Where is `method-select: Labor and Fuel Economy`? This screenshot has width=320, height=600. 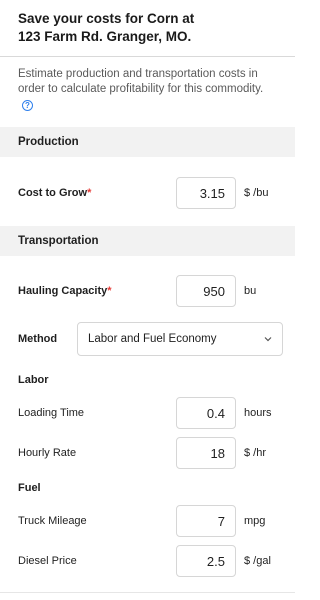 method-select: Labor and Fuel Economy is located at coordinates (180, 339).